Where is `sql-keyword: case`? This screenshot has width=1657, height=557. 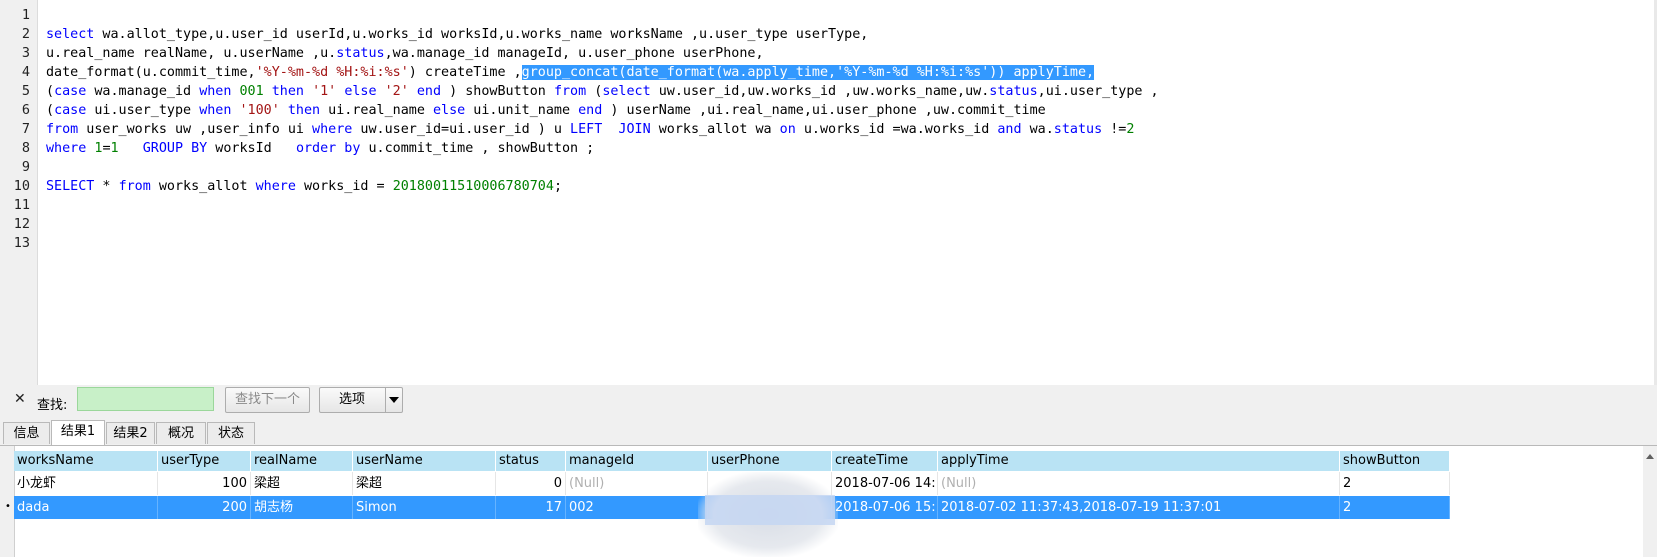
sql-keyword: case is located at coordinates (70, 110).